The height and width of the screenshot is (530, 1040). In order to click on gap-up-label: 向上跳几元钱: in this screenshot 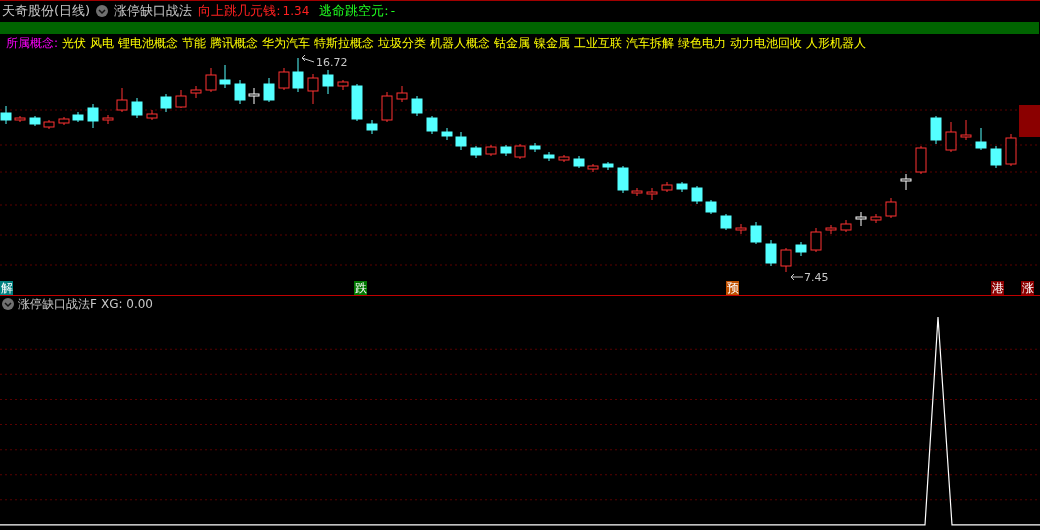, I will do `click(239, 10)`.